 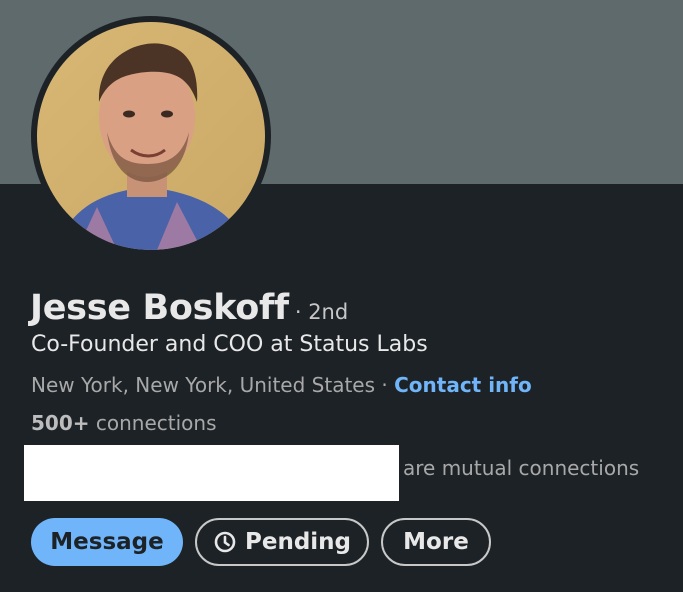 I want to click on mutual-connections-text: are mutual connections, so click(x=521, y=468).